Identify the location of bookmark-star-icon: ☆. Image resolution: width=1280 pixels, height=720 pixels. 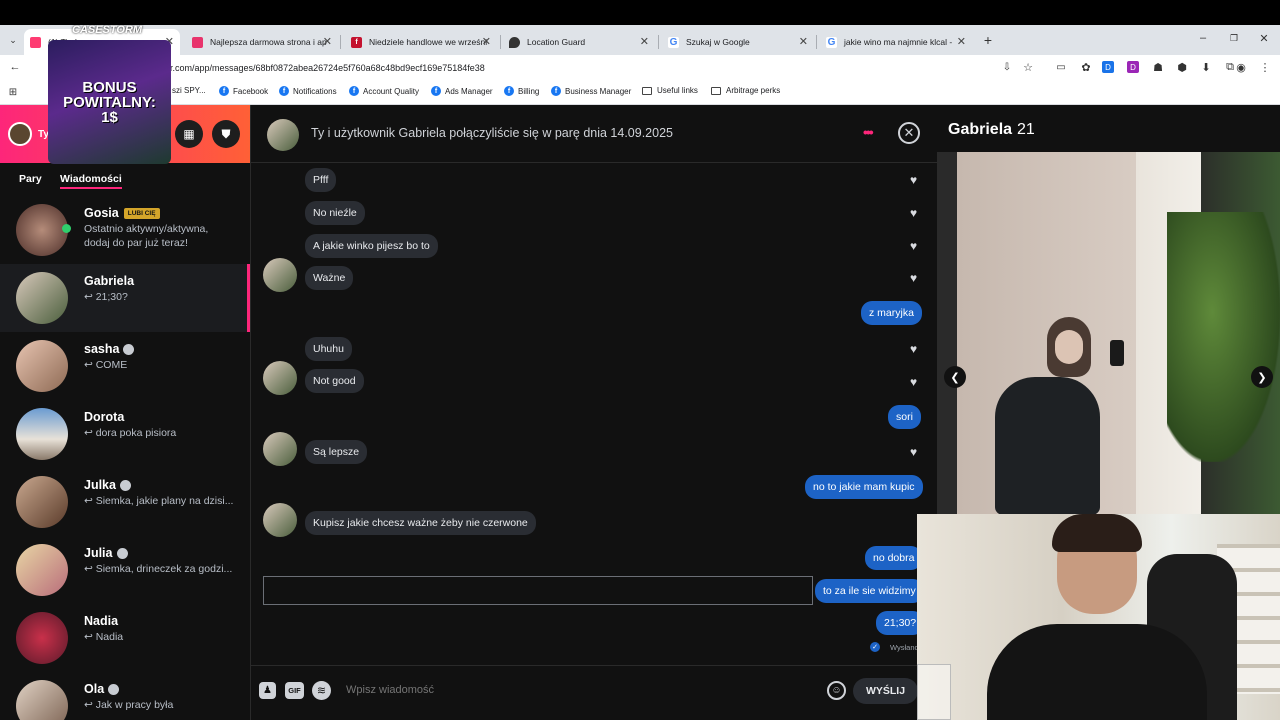
(1028, 67).